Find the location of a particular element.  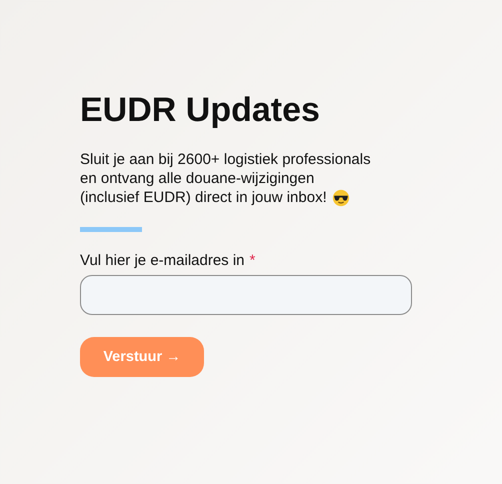

intro-text-line: Sluit je aan bij 2600+ logistiek professionals is located at coordinates (225, 159).